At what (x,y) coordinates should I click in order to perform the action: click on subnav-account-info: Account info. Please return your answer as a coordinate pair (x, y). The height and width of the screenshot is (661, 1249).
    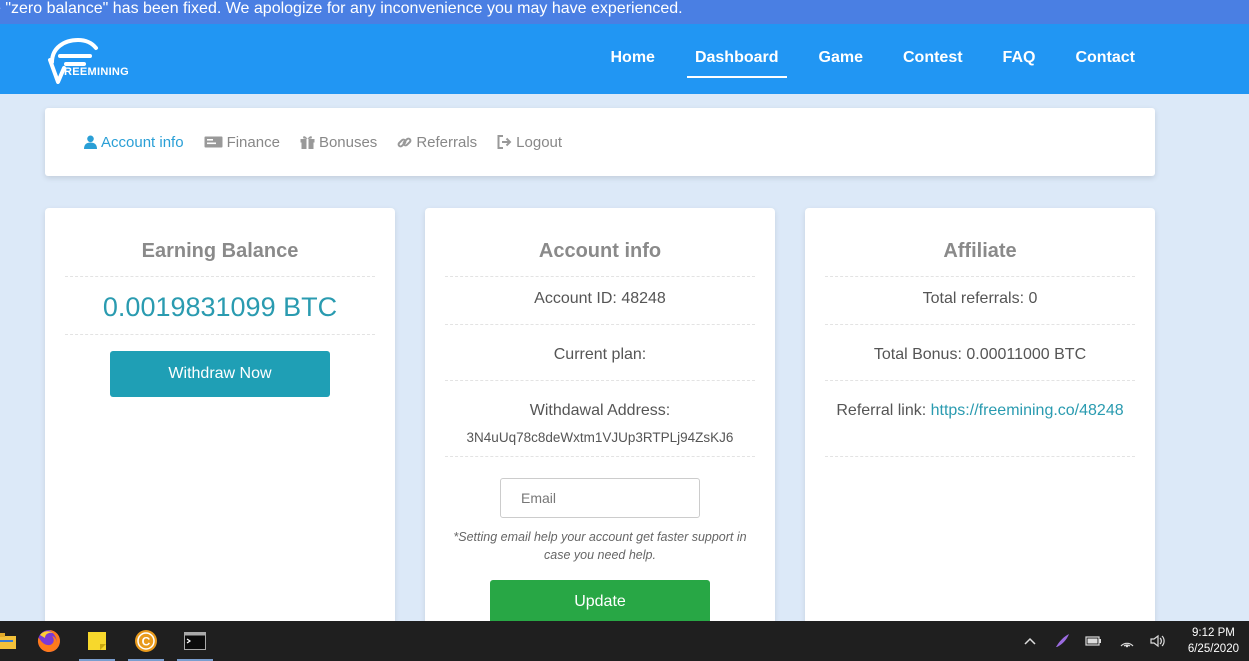
    Looking at the image, I should click on (134, 142).